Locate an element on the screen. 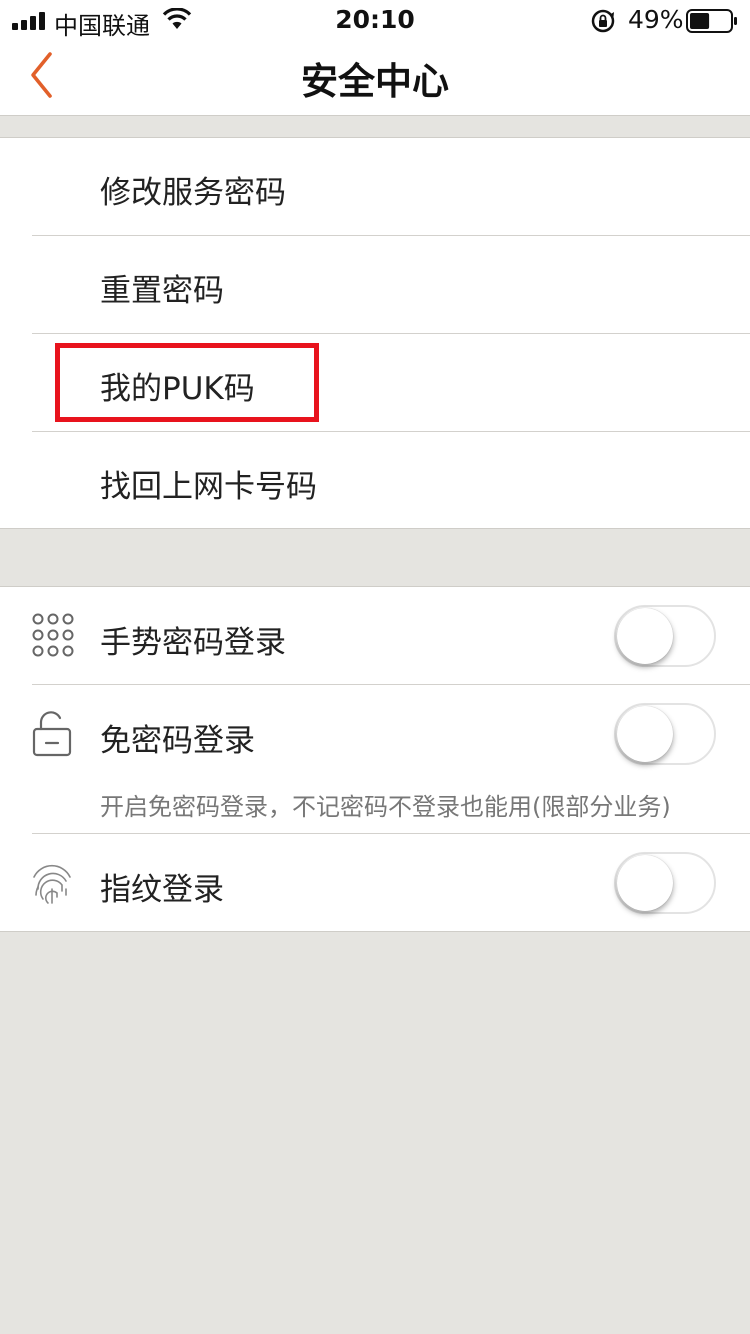 This screenshot has height=1334, width=750. page-title: 安全中心 is located at coordinates (375, 81).